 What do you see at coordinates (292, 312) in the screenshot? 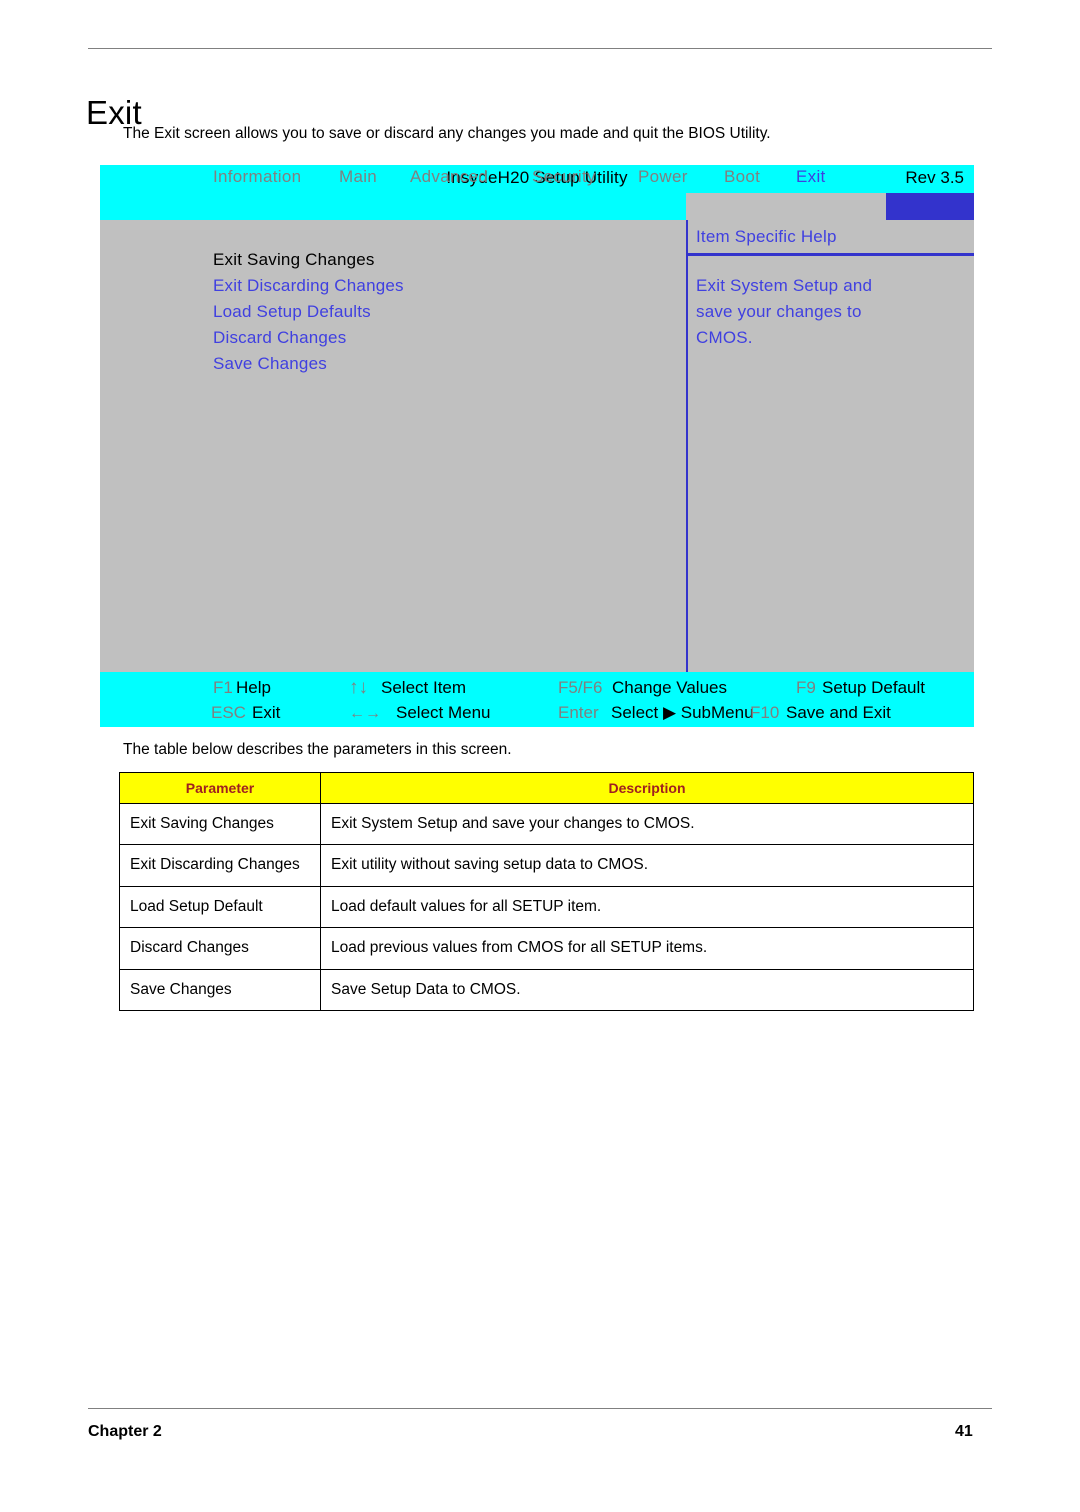
I see `bios-option-load-setup-defaults: Load Setup Defaults` at bounding box center [292, 312].